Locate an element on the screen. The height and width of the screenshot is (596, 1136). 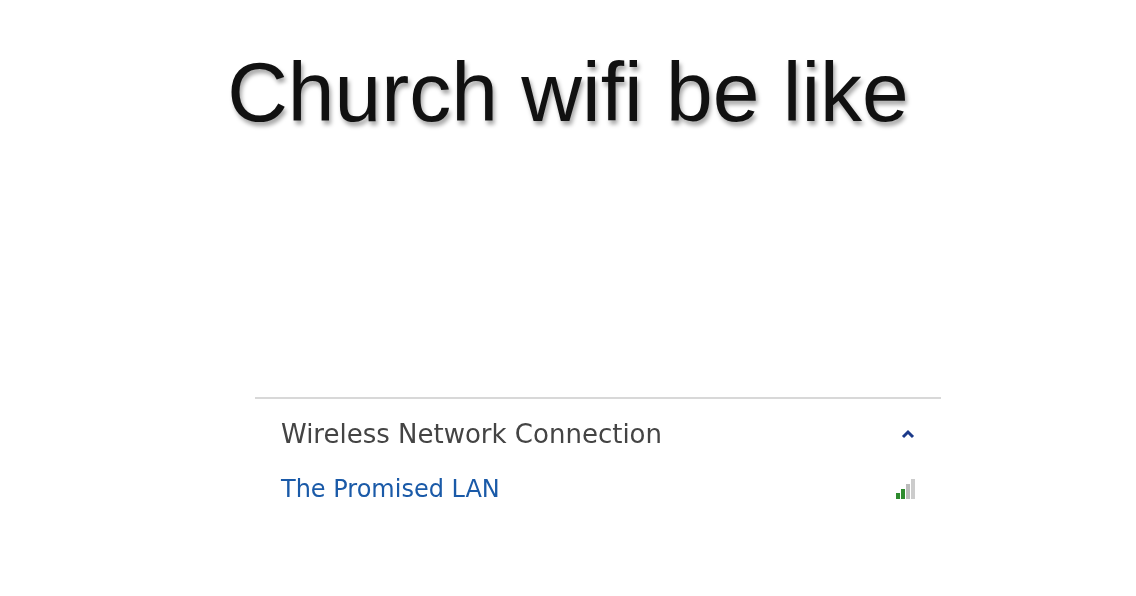
meme-caption: Church wifi be like is located at coordinates (568, 92).